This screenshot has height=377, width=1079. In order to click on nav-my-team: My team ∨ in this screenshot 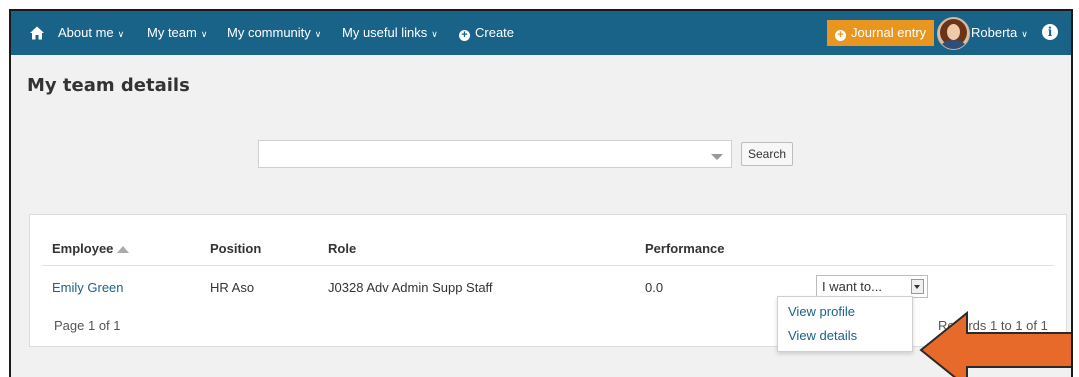, I will do `click(177, 33)`.